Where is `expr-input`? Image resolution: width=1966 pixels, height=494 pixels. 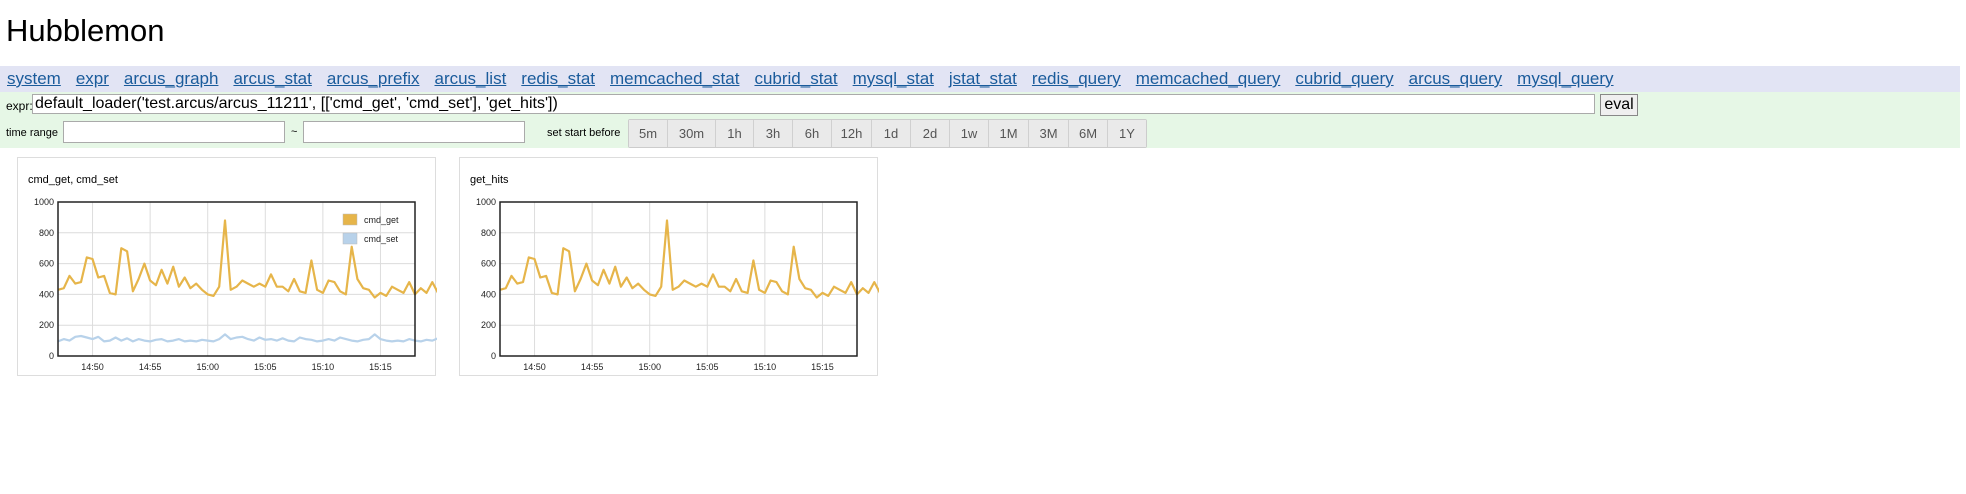
expr-input is located at coordinates (813, 104).